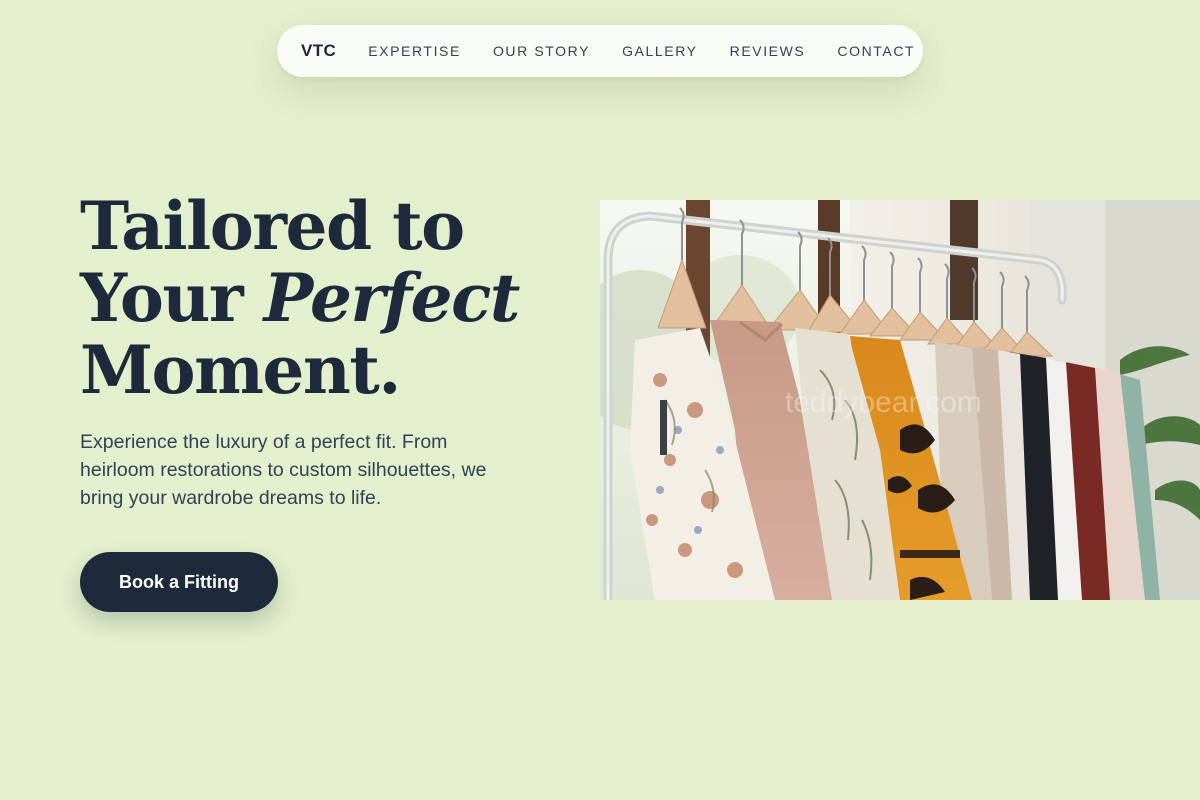 The height and width of the screenshot is (800, 1200). What do you see at coordinates (179, 582) in the screenshot?
I see `book-fitting-button: Book a Fitting` at bounding box center [179, 582].